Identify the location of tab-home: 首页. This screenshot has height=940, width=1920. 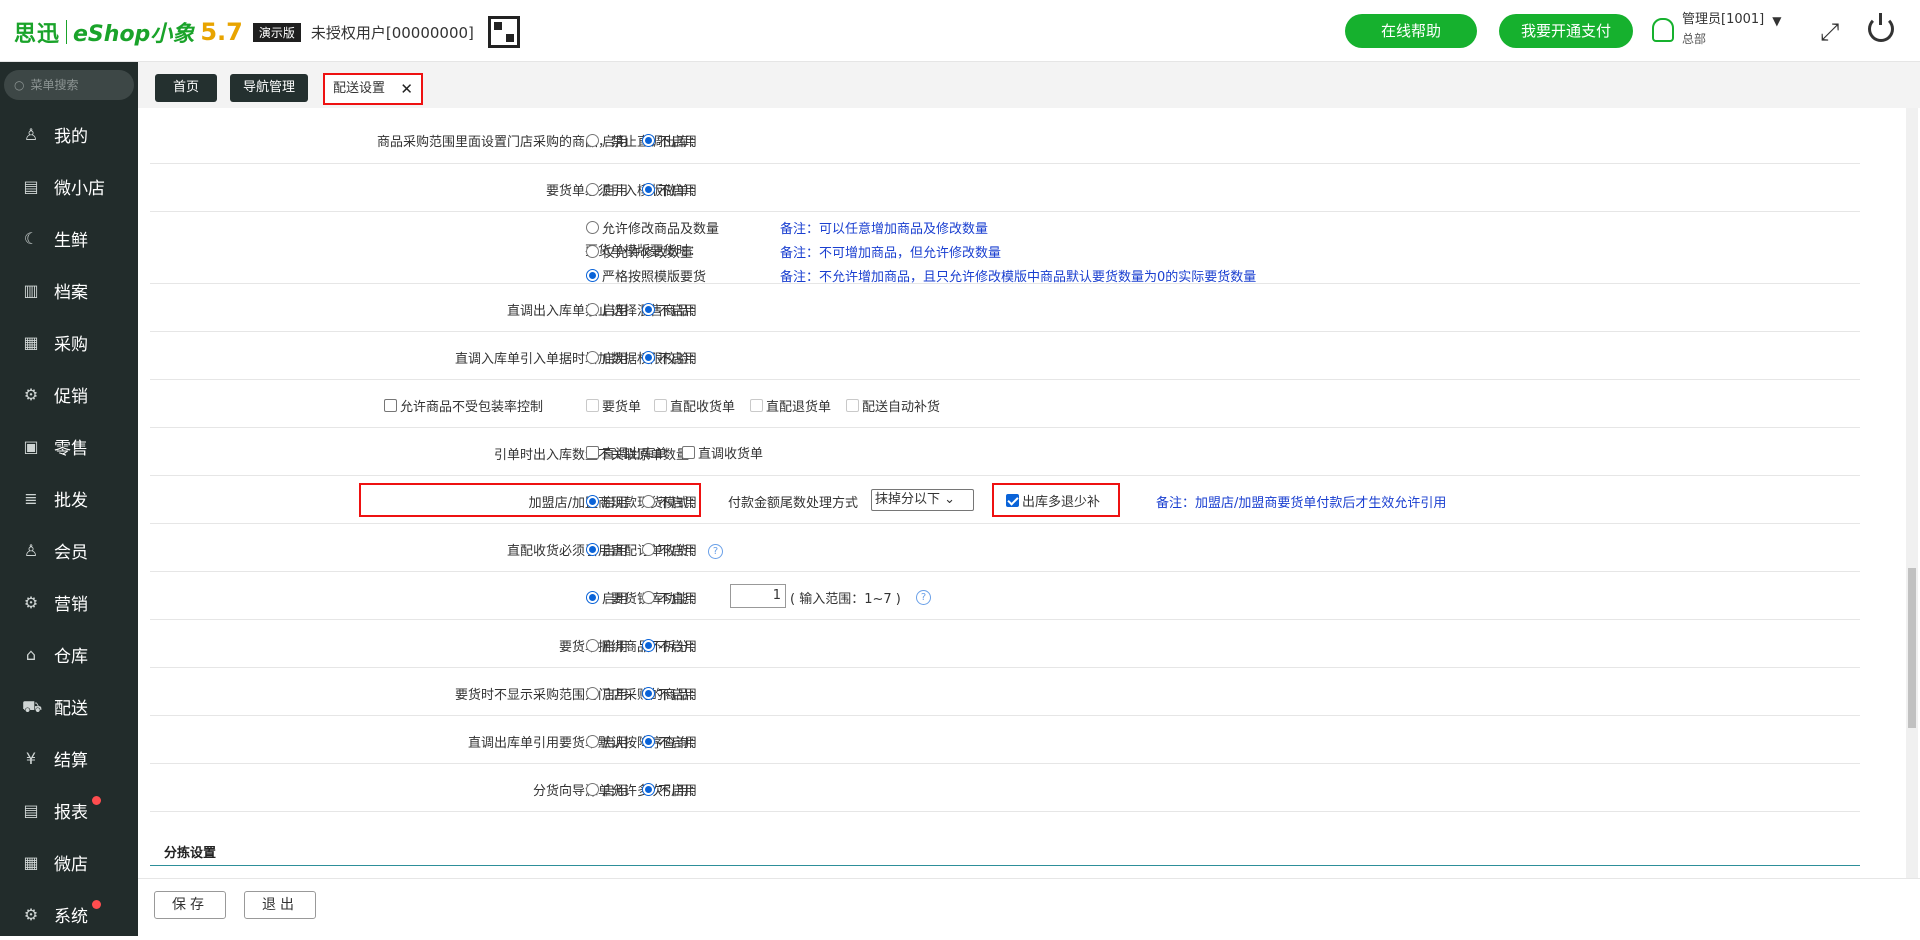
(186, 88).